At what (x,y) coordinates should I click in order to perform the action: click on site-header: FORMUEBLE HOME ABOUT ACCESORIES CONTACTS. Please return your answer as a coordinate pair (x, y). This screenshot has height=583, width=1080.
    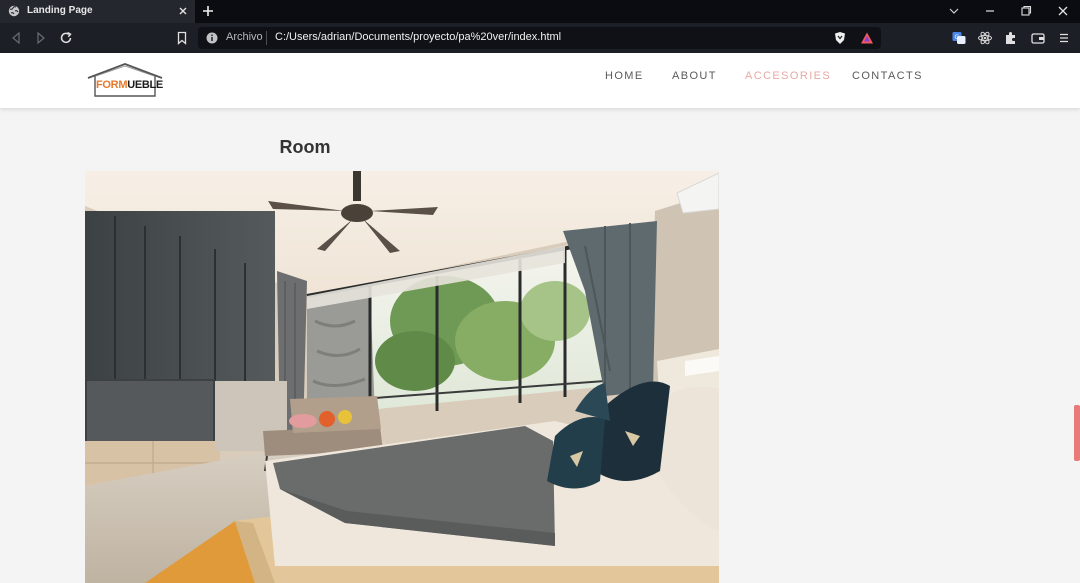
    Looking at the image, I should click on (540, 80).